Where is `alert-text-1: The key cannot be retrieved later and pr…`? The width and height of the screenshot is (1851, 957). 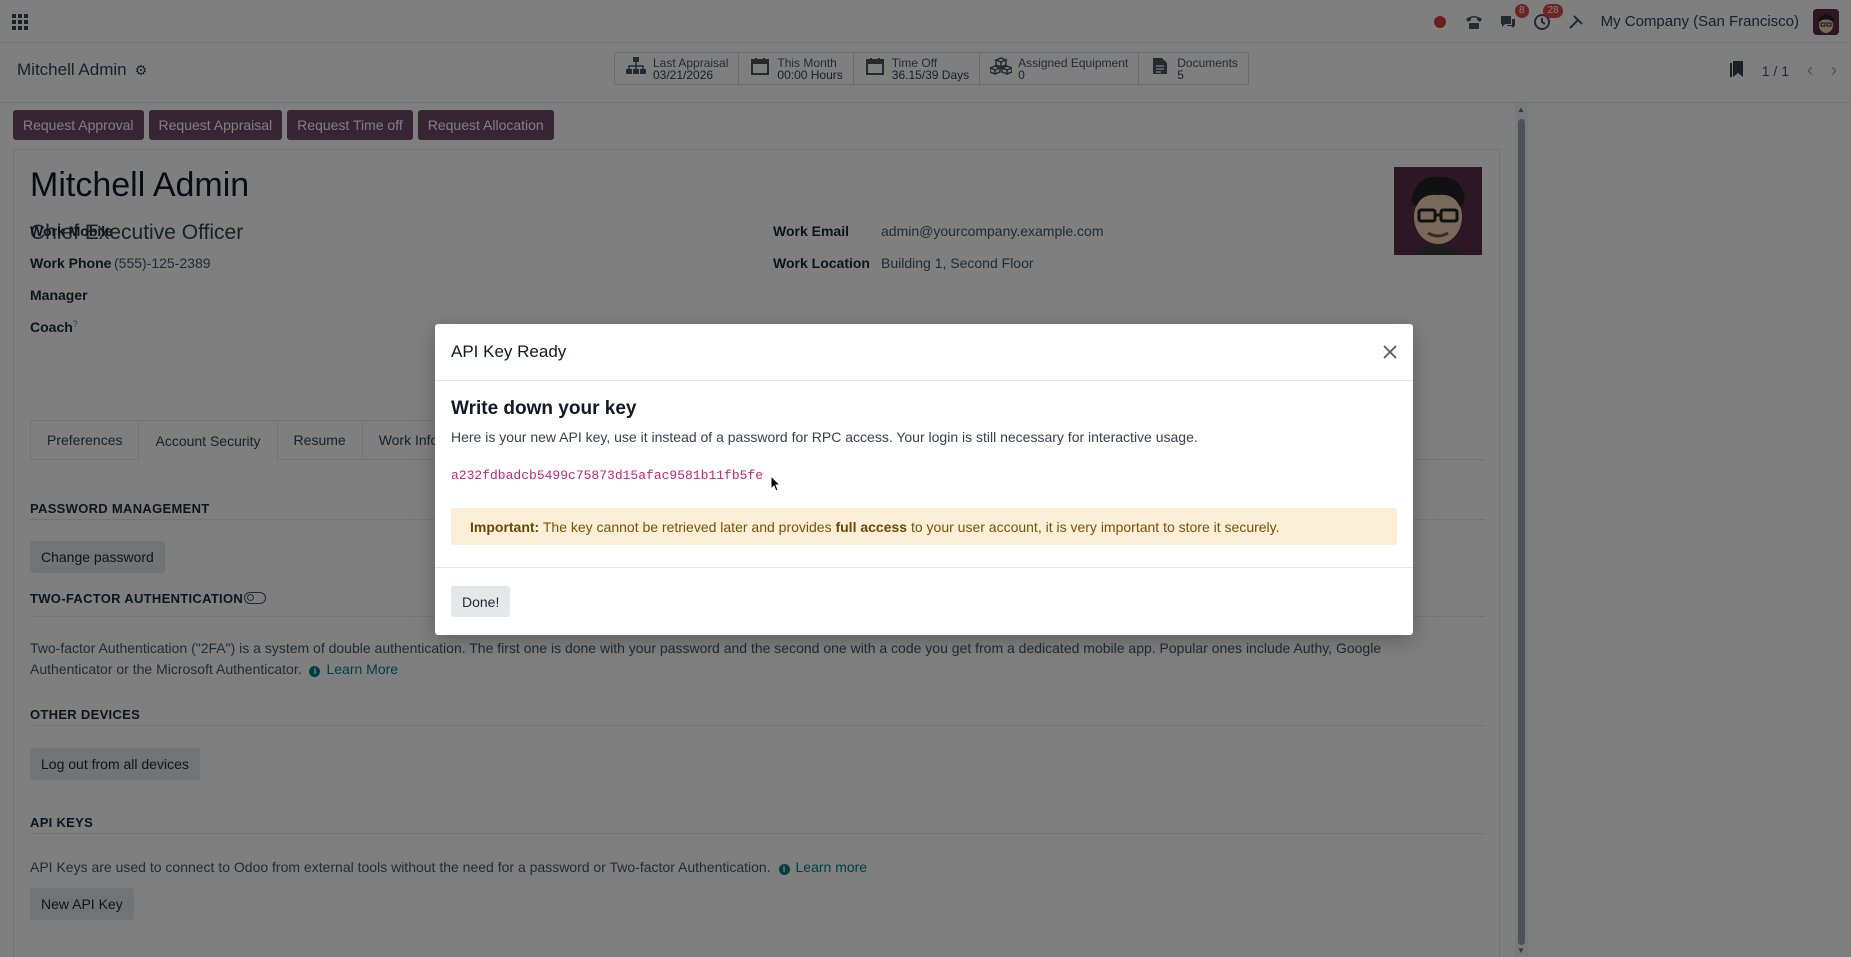
alert-text-1: The key cannot be retrieved later and pr… is located at coordinates (687, 526).